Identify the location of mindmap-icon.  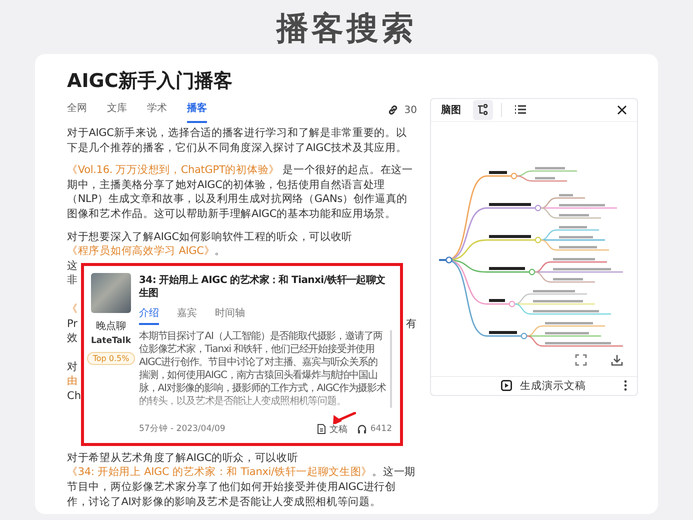
(483, 110).